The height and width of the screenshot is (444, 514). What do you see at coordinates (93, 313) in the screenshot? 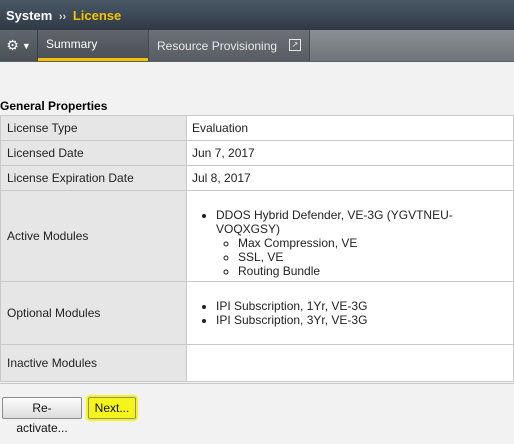
I see `optional-modules-label: Optional Modules` at bounding box center [93, 313].